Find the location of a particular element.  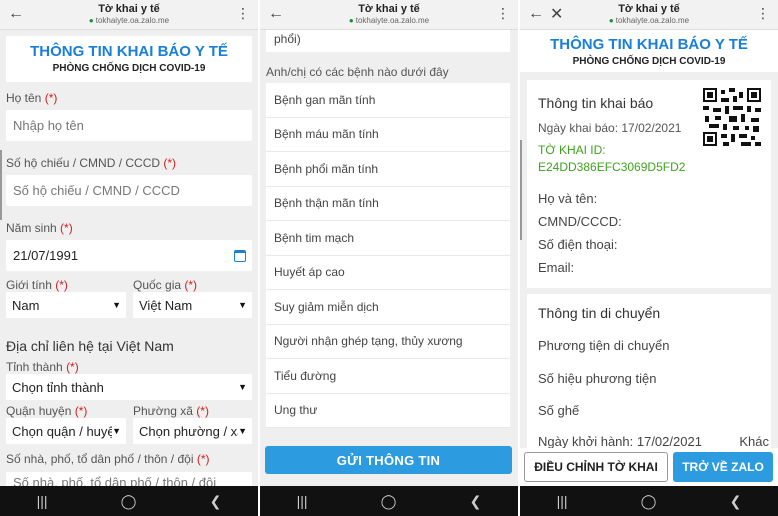

action-bar: ĐIỀU CHỈNH TỜ KHAI TRỞ VỀ ZALO is located at coordinates (649, 467).